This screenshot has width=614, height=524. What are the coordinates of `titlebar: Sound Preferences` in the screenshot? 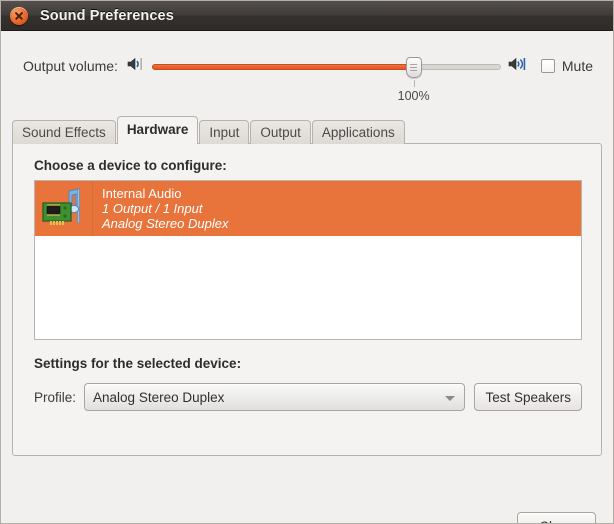 It's located at (307, 16).